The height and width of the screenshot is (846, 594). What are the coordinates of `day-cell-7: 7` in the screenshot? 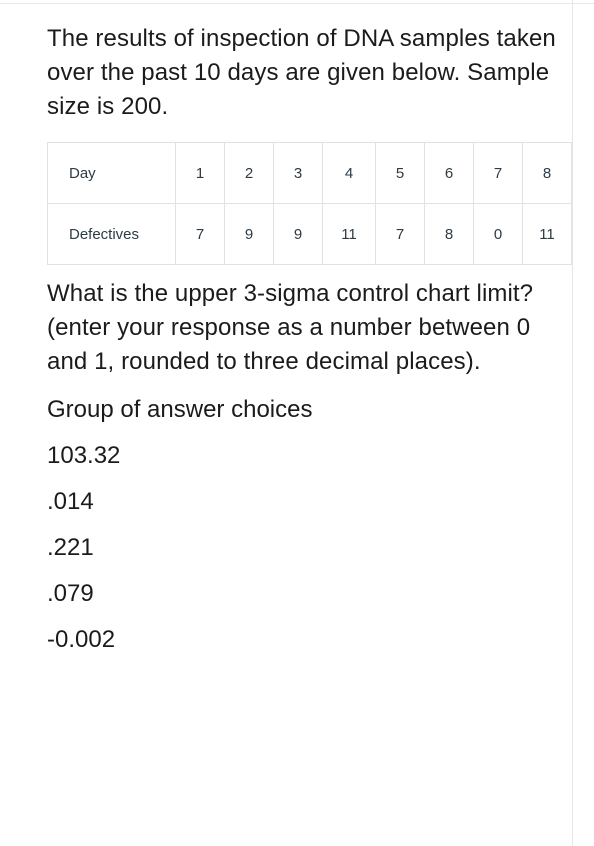 It's located at (498, 173).